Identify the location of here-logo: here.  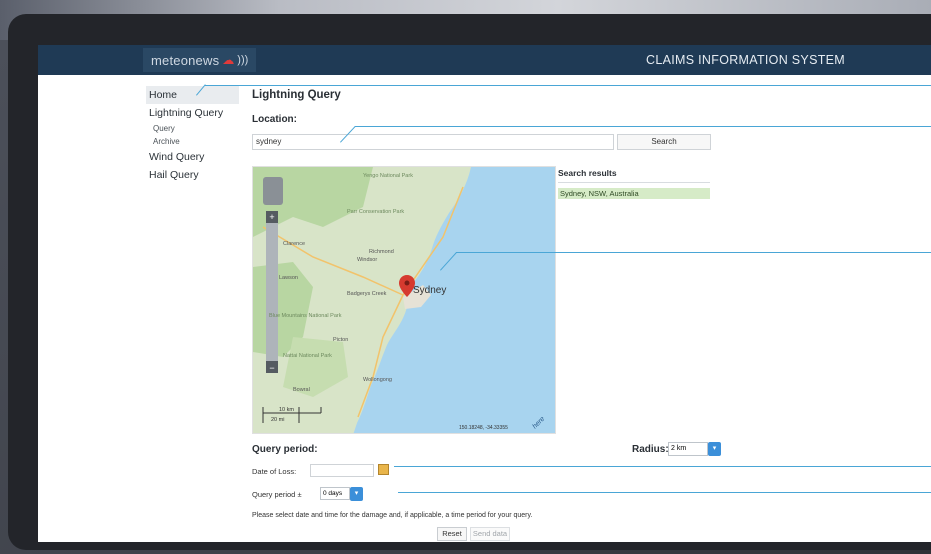
(538, 422).